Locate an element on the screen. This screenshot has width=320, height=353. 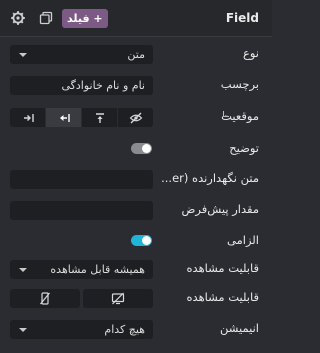
label-input: نام و نام خانوادگی is located at coordinates (81, 85).